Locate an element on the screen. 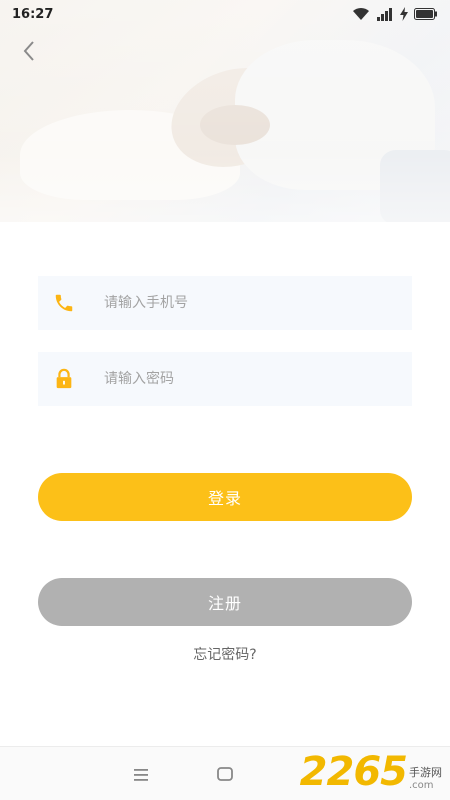  chevron-left-icon is located at coordinates (29, 53).